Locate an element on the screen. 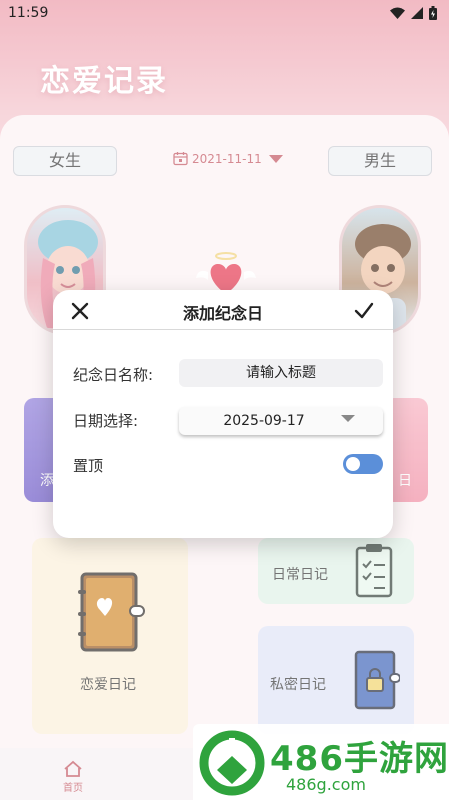  dialog-header: 添加纪念日 is located at coordinates (223, 310).